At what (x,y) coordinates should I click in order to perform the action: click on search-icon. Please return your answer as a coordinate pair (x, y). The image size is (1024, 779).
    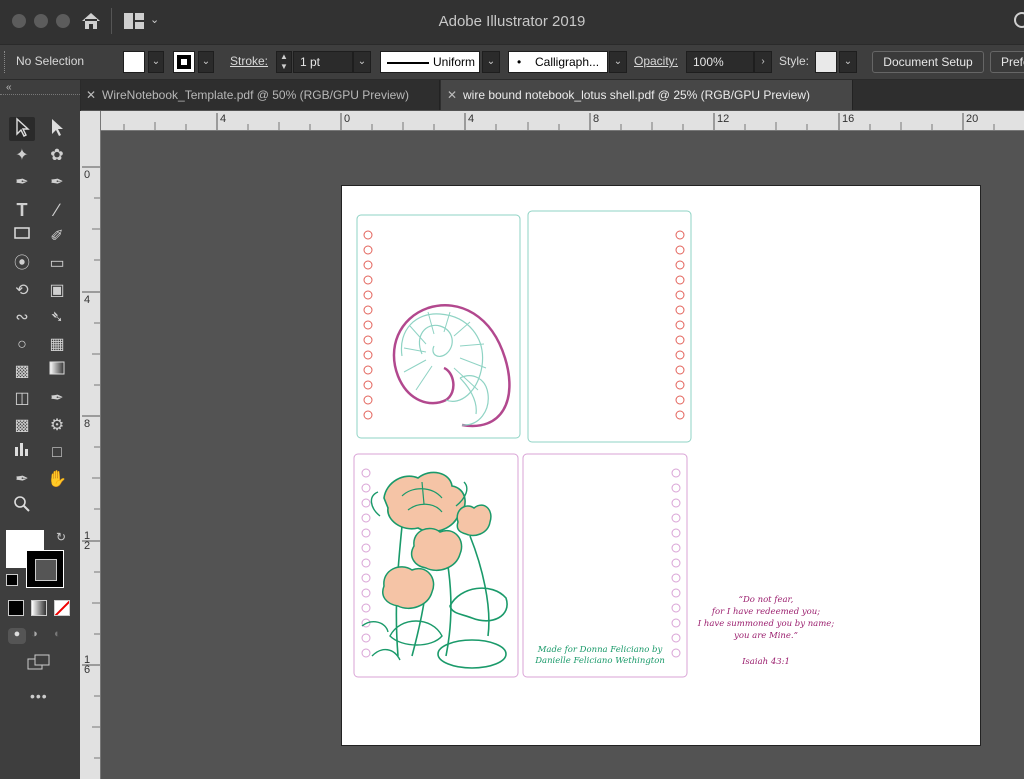
    Looking at the image, I should click on (1018, 22).